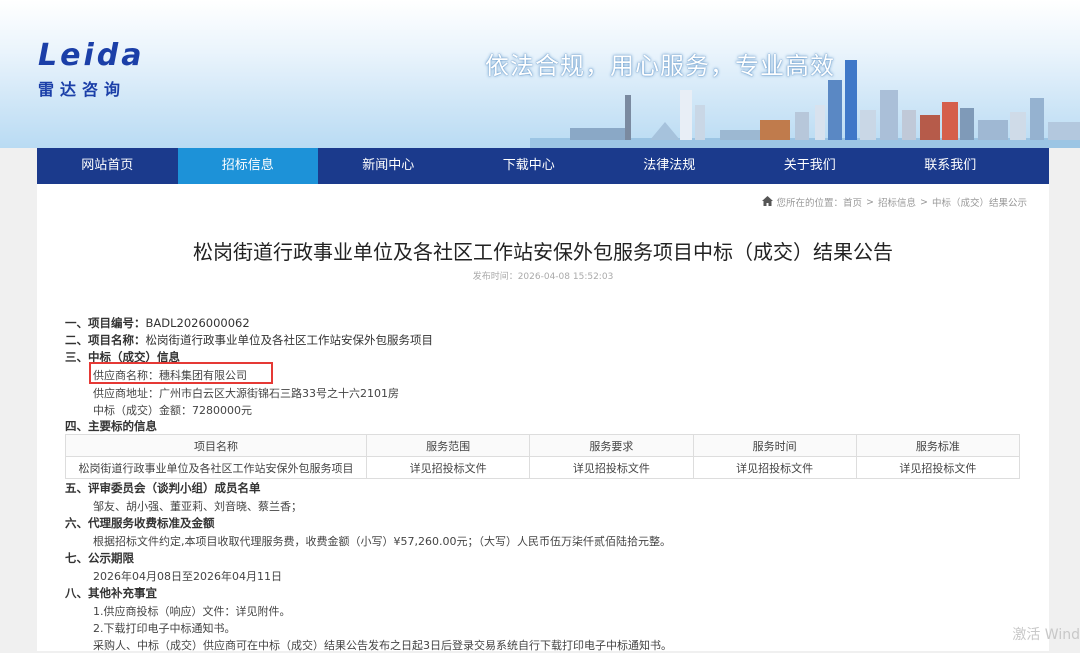  I want to click on activation-watermark: 激活 Wind, so click(1046, 635).